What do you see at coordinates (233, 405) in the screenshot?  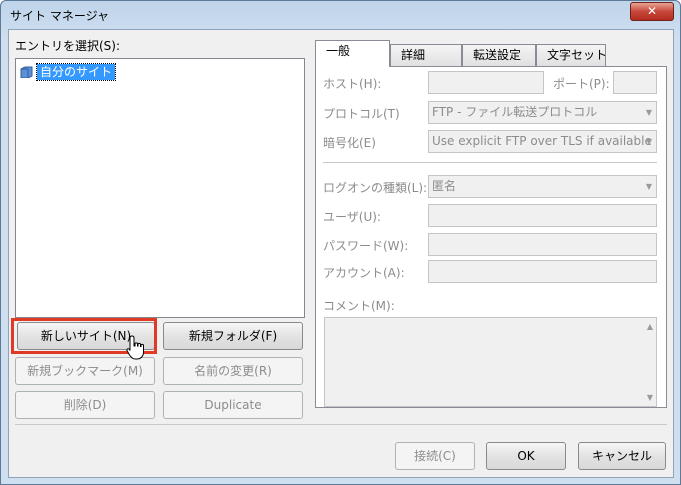 I see `duplicate-button: Duplicate` at bounding box center [233, 405].